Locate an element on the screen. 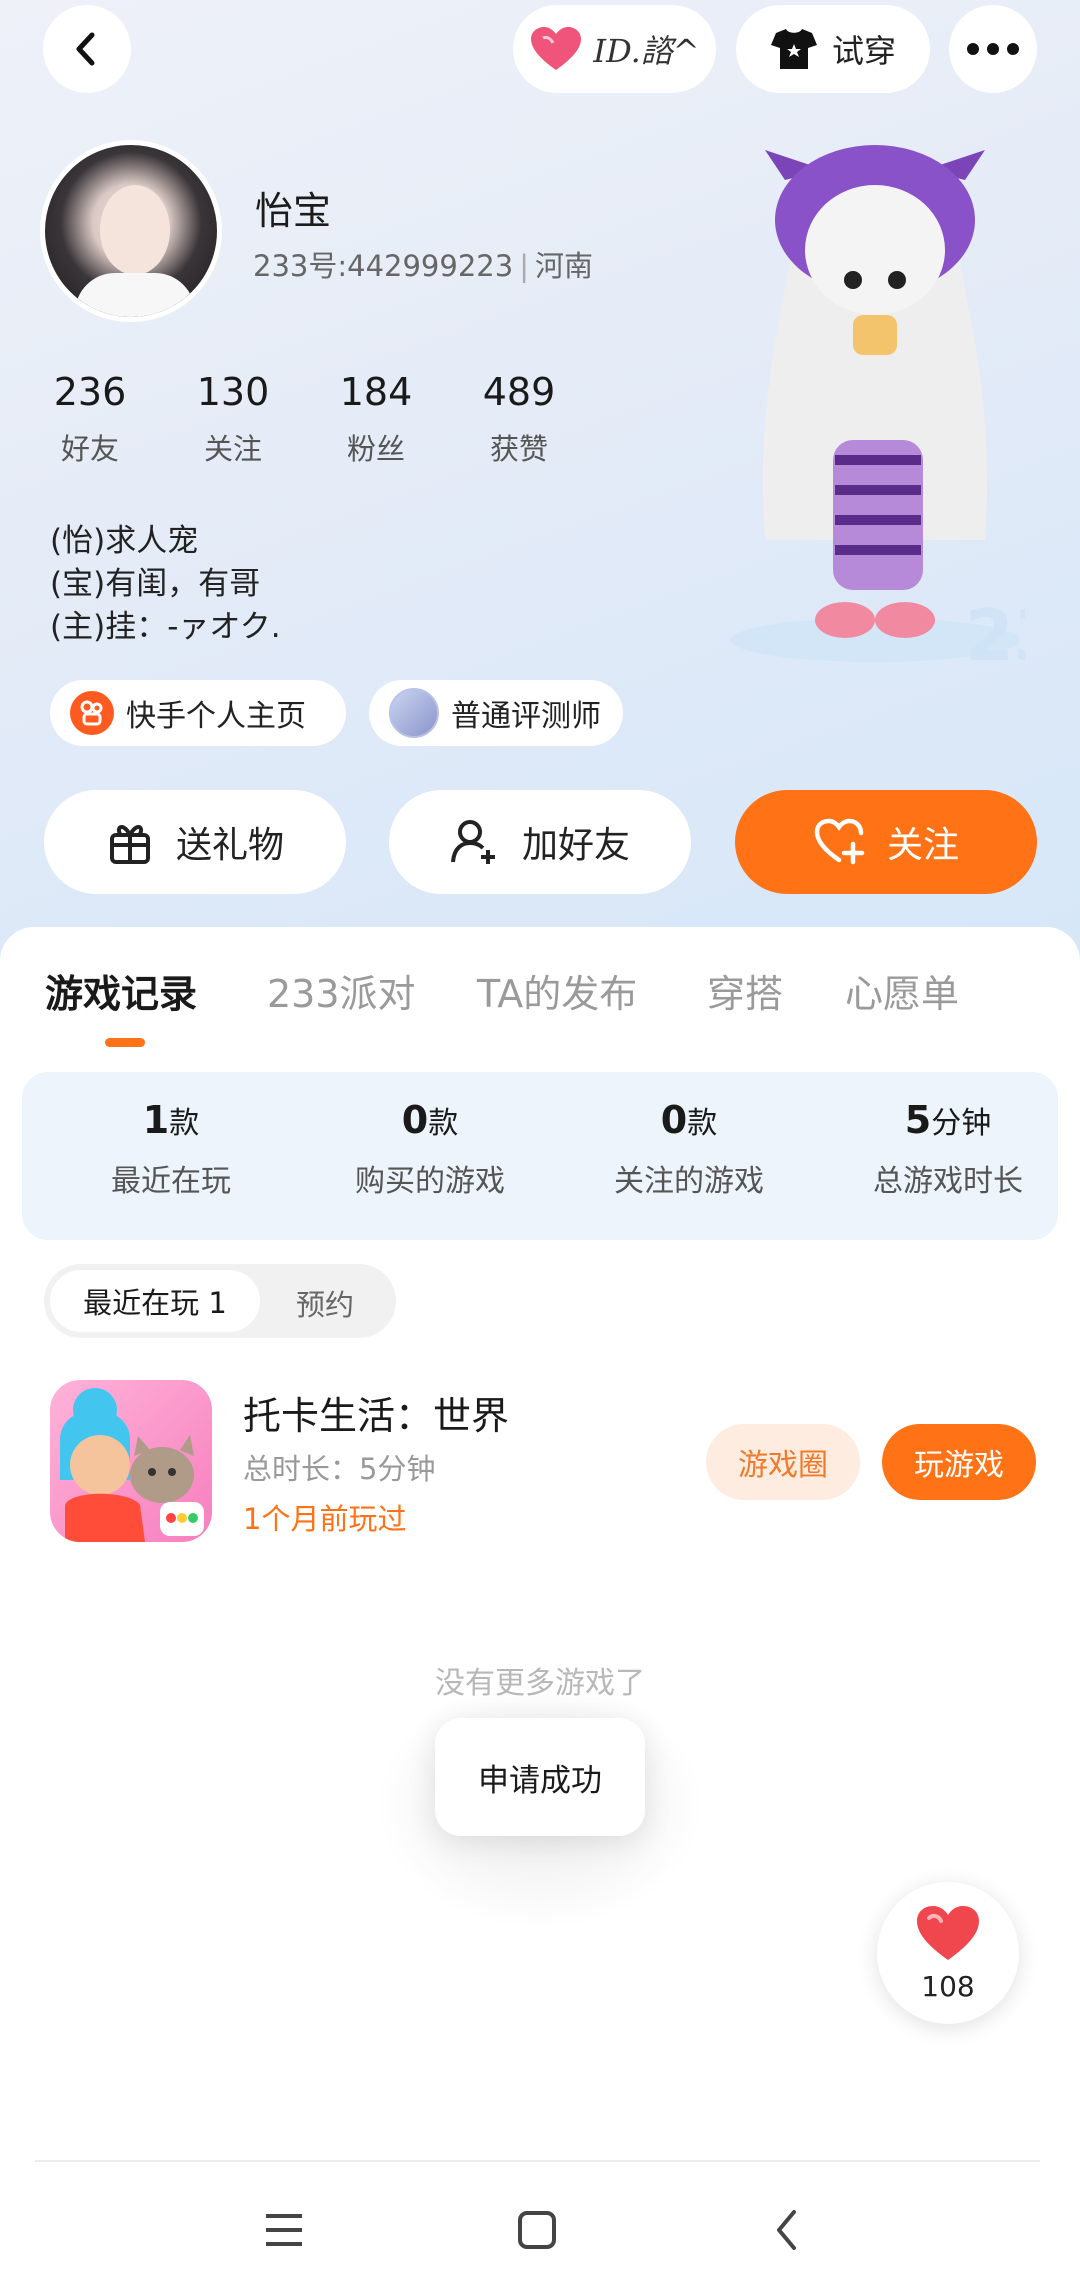  game-stat-label: 关注的游戏 is located at coordinates (689, 1181).